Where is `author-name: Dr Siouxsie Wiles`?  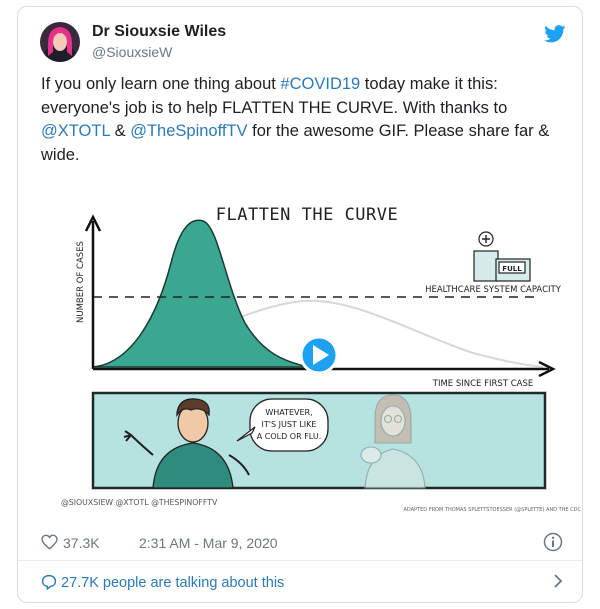 author-name: Dr Siouxsie Wiles is located at coordinates (159, 32).